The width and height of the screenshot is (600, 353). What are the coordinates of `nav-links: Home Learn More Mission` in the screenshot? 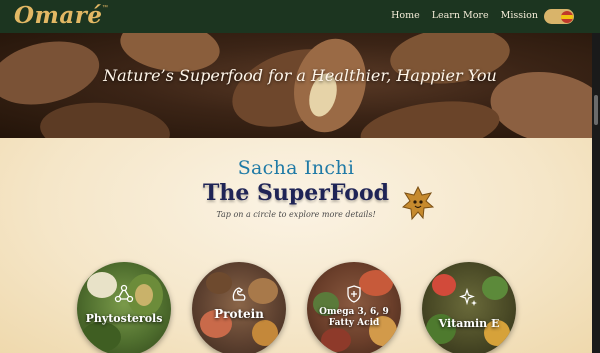 It's located at (464, 15).